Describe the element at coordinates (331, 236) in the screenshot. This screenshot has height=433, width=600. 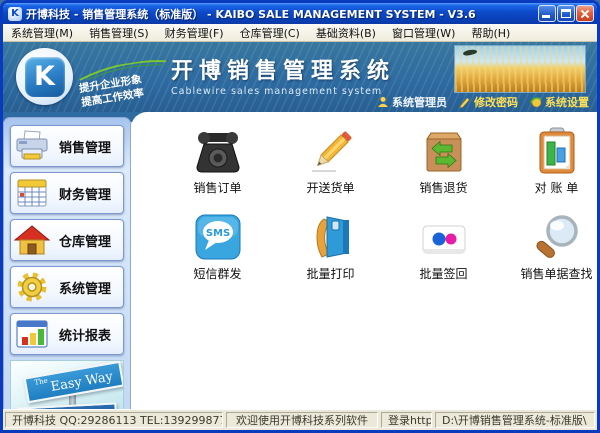
I see `batch-print-binder-icon` at that location.